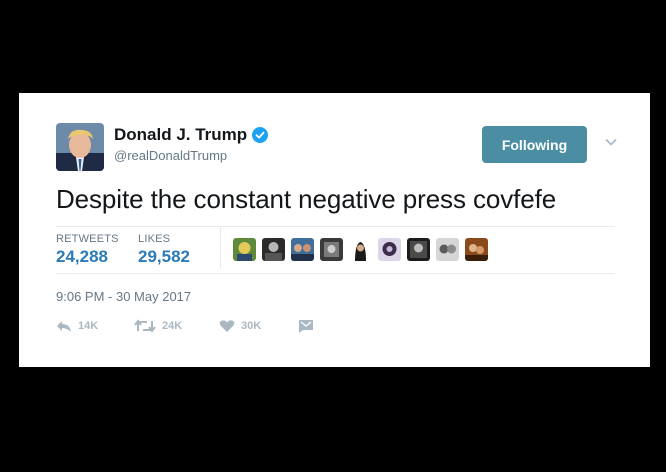 This screenshot has height=472, width=666. What do you see at coordinates (260, 135) in the screenshot?
I see `verified-badge-icon` at bounding box center [260, 135].